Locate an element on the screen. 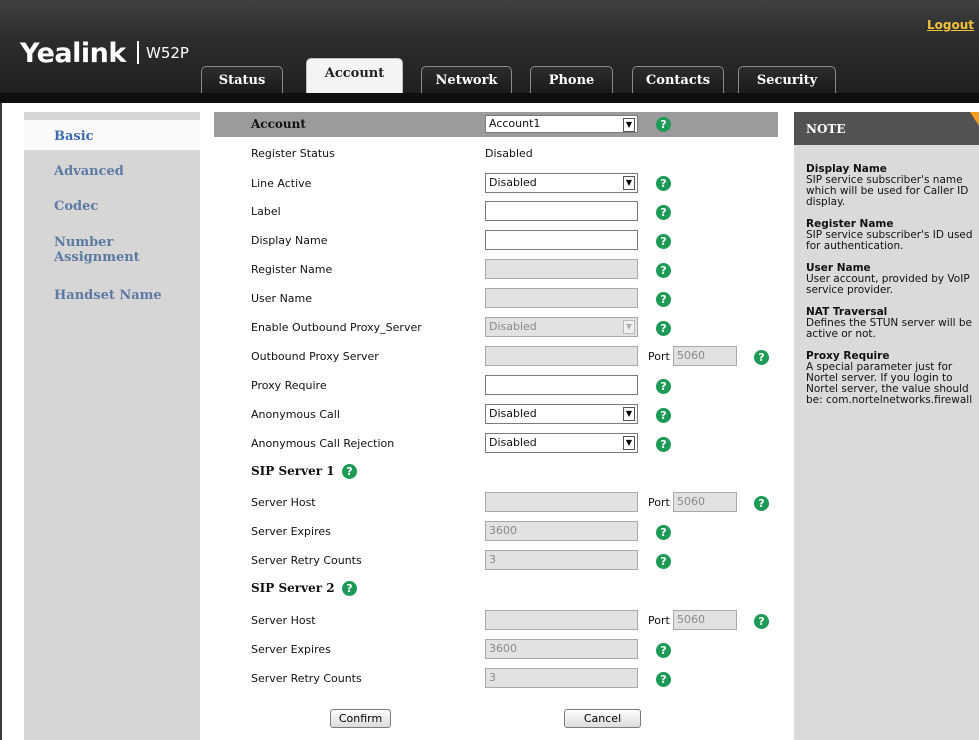  sidebar-item-number-assignment: Number Assignment is located at coordinates (109, 250).